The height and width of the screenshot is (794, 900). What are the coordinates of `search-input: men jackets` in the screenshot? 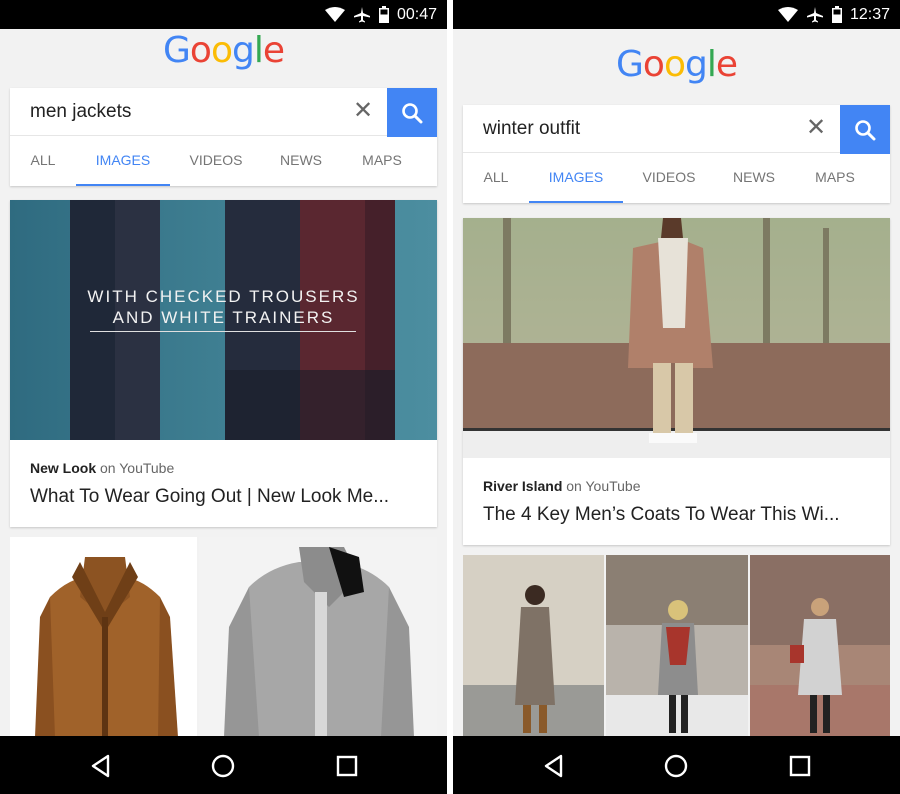 It's located at (80, 112).